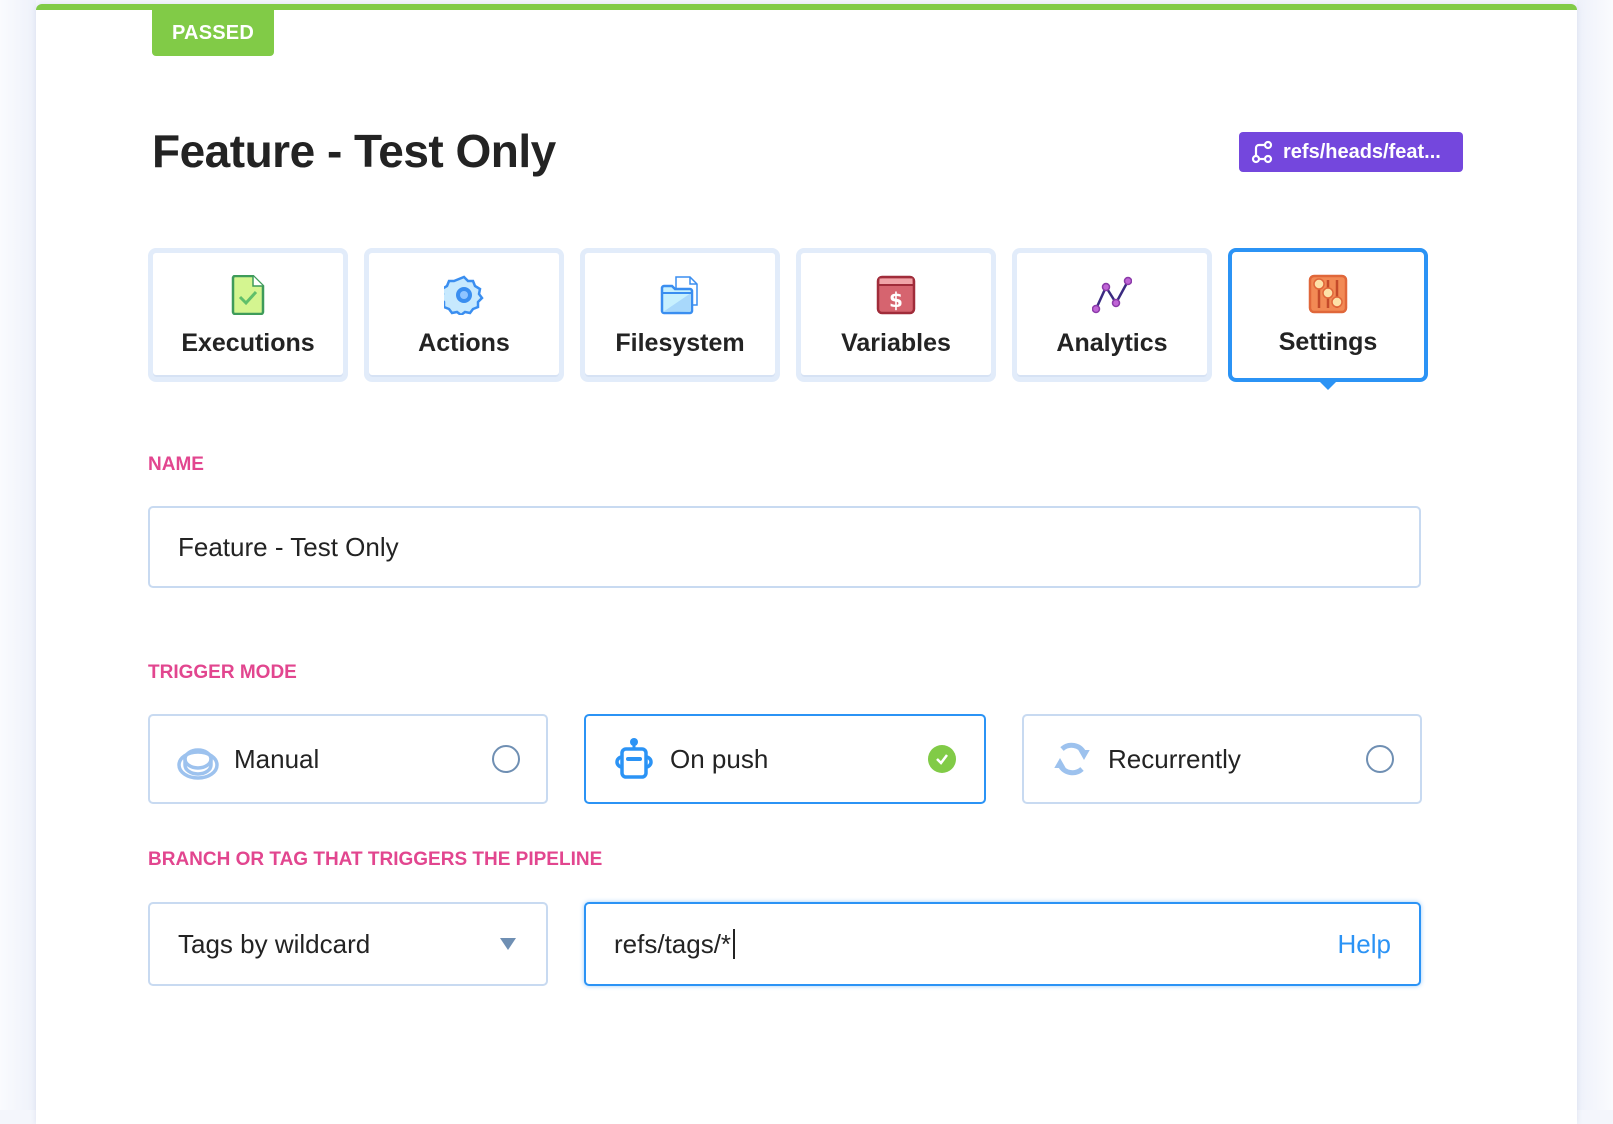 Image resolution: width=1613 pixels, height=1124 pixels. I want to click on tab-variables: $ Variables, so click(896, 315).